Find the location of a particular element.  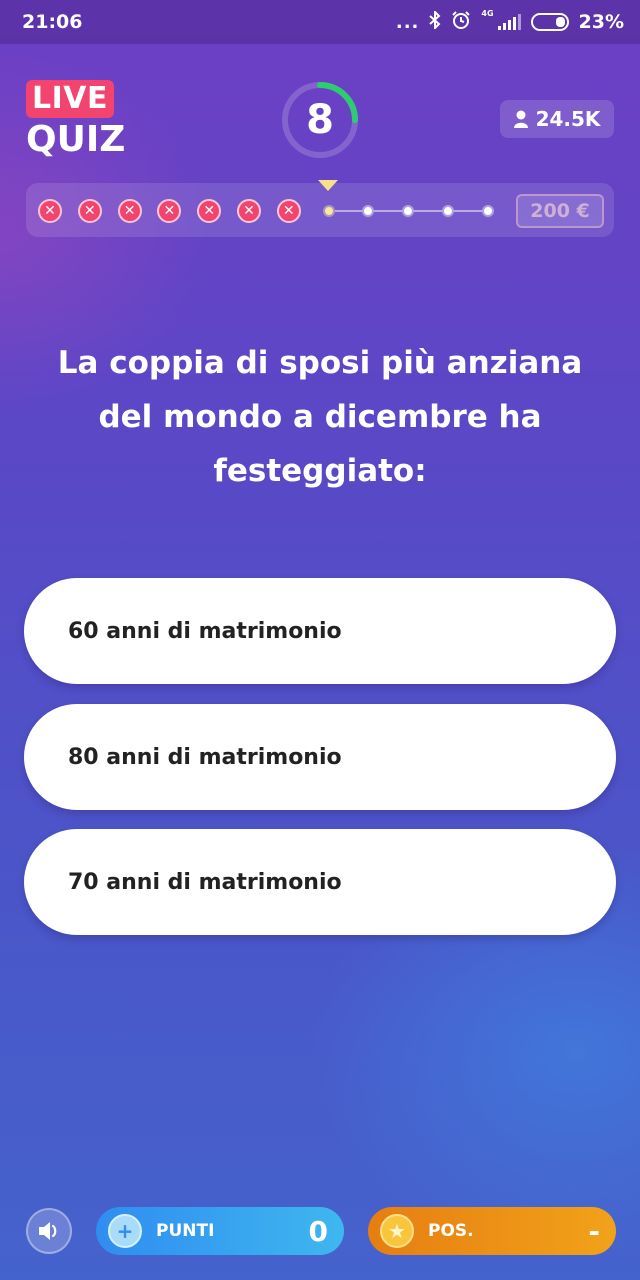

points-plus-icon: + is located at coordinates (125, 1231).